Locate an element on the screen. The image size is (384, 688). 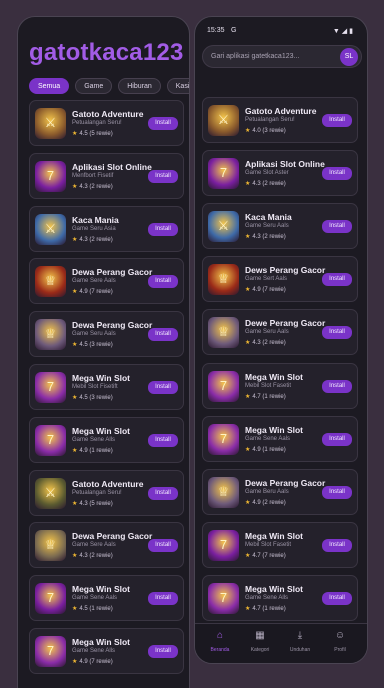
app-subtitle: Game Sene Alls is located at coordinates (267, 597).